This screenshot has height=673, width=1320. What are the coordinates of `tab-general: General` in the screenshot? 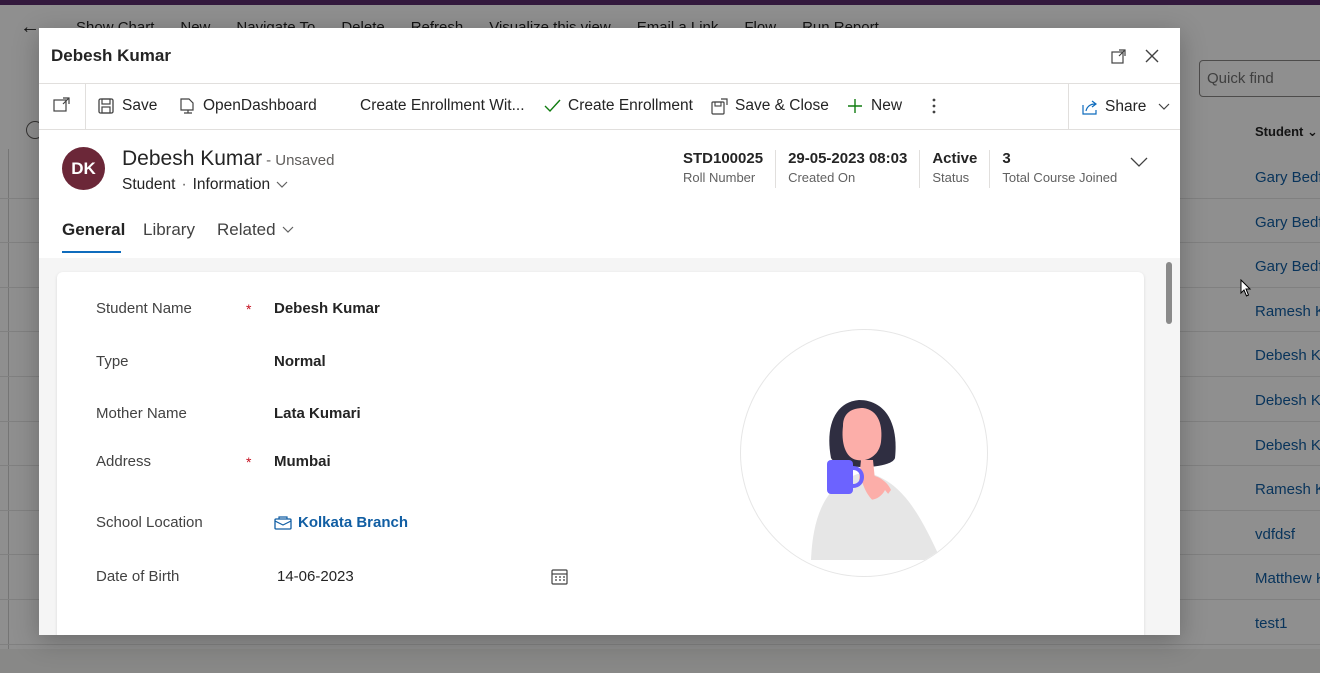 It's located at (93, 230).